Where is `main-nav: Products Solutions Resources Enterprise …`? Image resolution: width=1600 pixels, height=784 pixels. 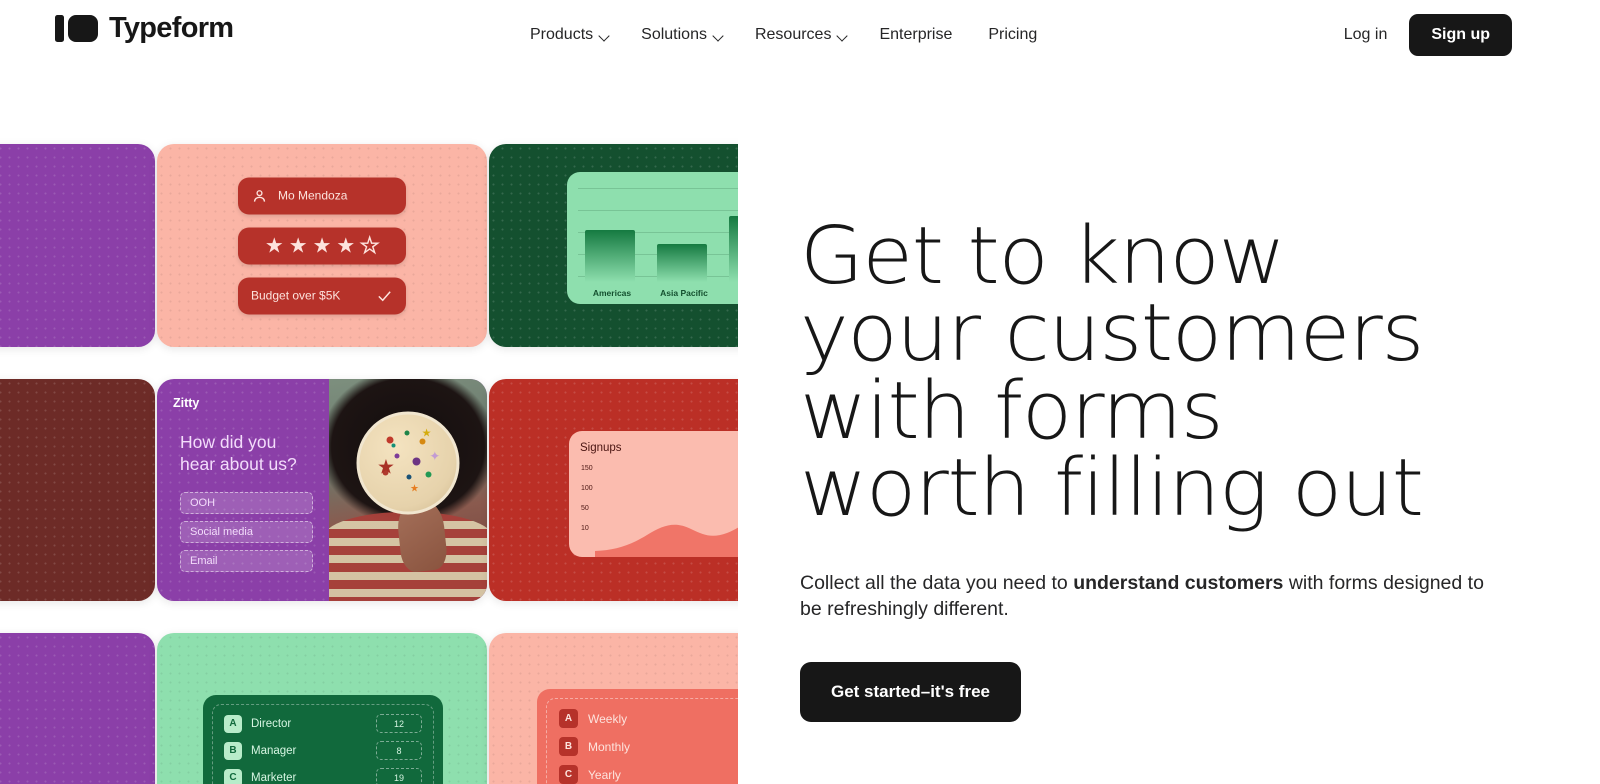 main-nav: Products Solutions Resources Enterprise … is located at coordinates (798, 35).